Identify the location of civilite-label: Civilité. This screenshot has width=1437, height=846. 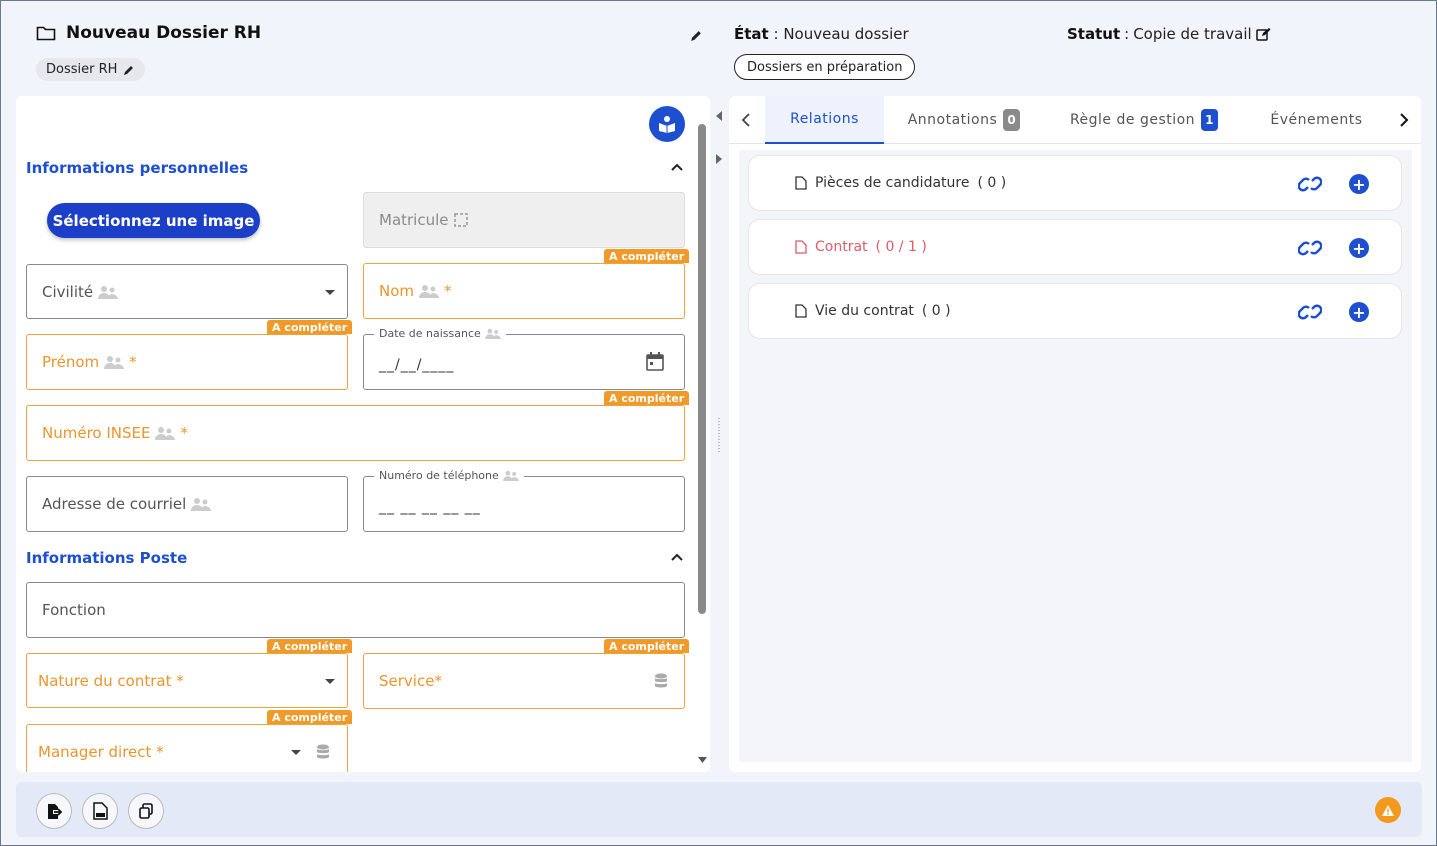
(68, 291).